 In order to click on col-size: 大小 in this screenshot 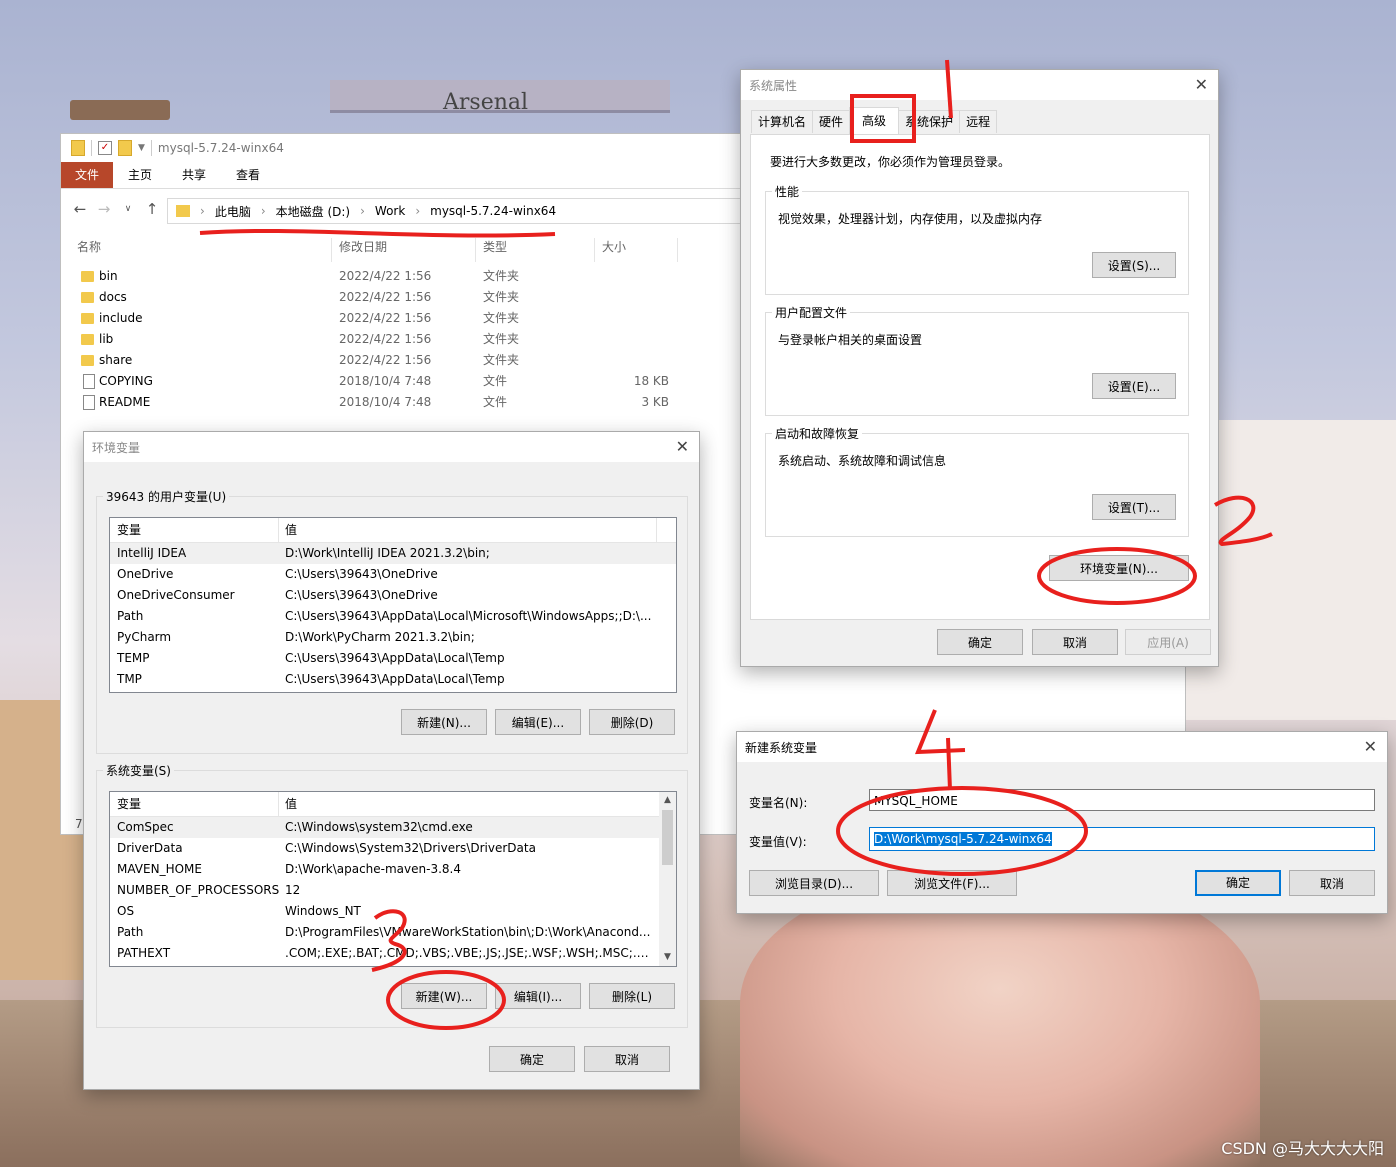, I will do `click(614, 246)`.